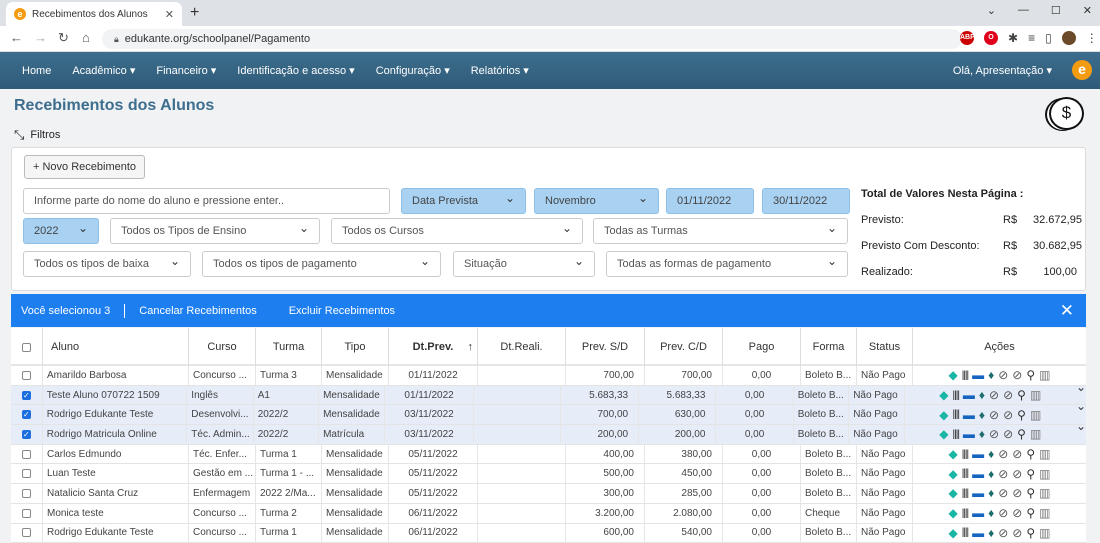  I want to click on payment-form-select: Todas as formas de pagamento, so click(727, 264).